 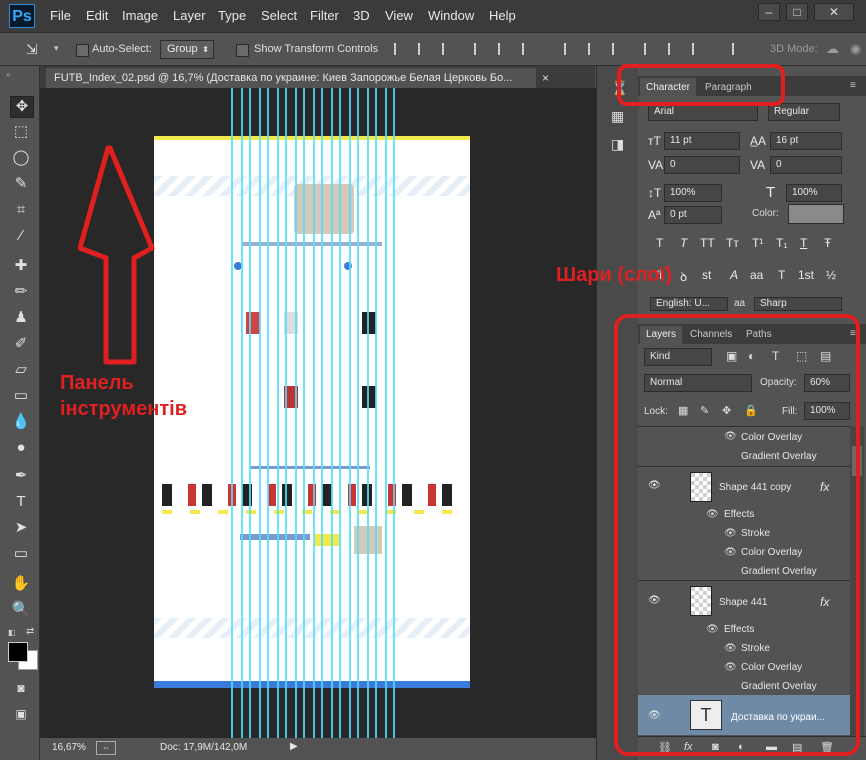 What do you see at coordinates (21, 132) in the screenshot?
I see `marquee-tool-icon: ⬚` at bounding box center [21, 132].